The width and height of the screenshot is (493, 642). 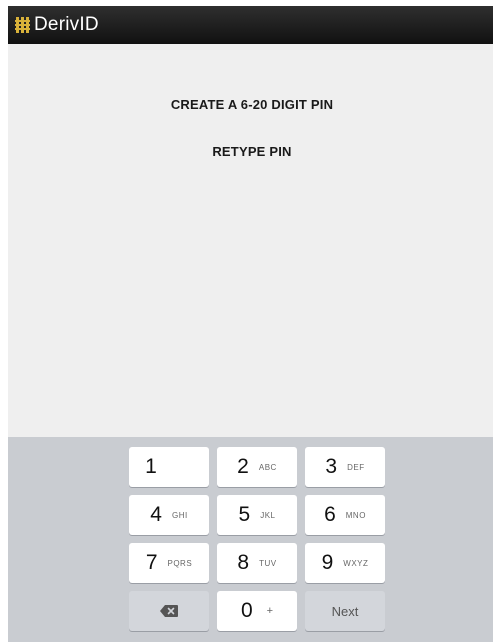 I want to click on key-digit: 1, so click(x=151, y=466).